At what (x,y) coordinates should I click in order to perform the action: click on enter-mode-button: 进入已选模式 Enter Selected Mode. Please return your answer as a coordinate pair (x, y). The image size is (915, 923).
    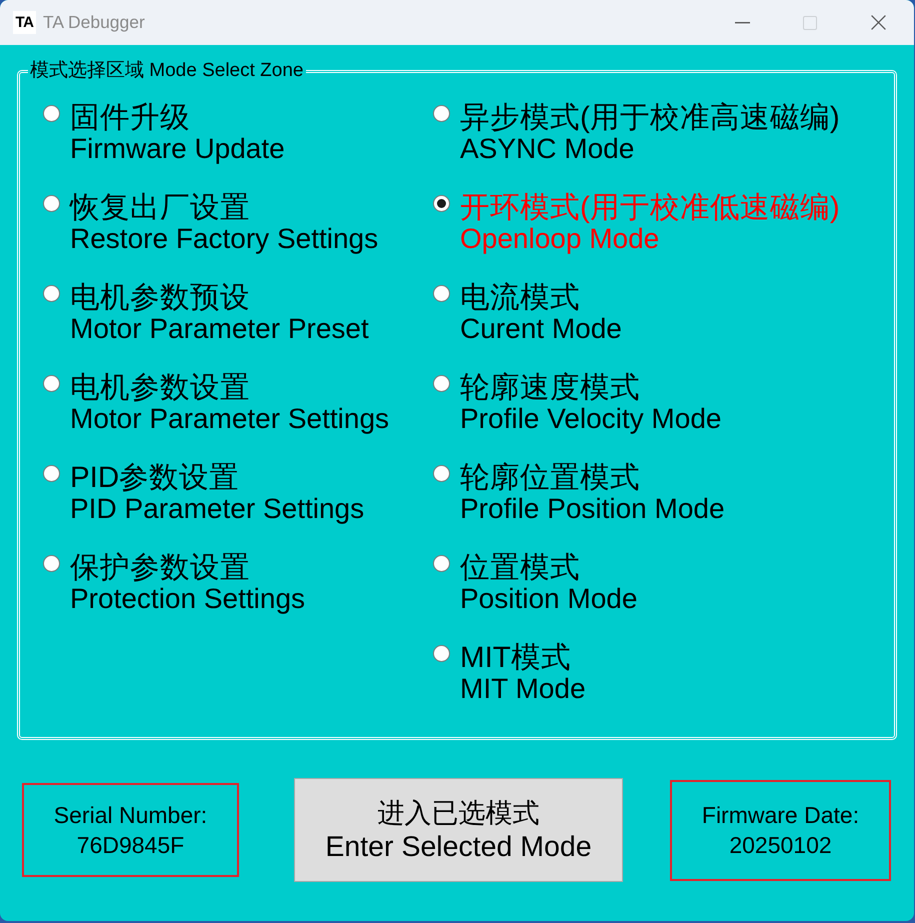
    Looking at the image, I should click on (458, 830).